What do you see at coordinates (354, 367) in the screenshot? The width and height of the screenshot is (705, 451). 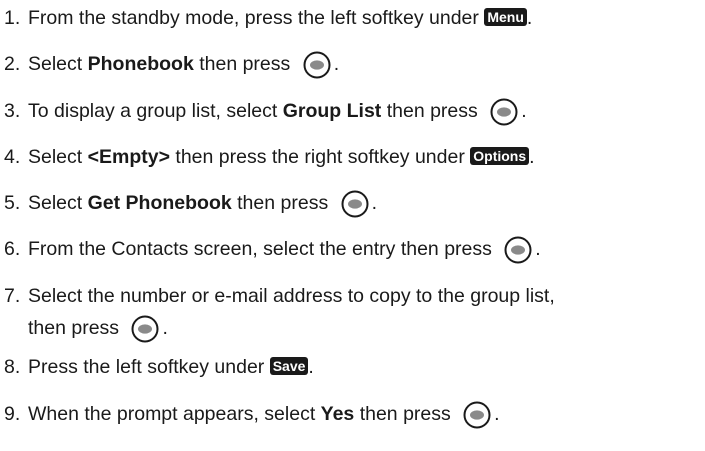 I see `step-item: 8. Press the left softkey under Save.` at bounding box center [354, 367].